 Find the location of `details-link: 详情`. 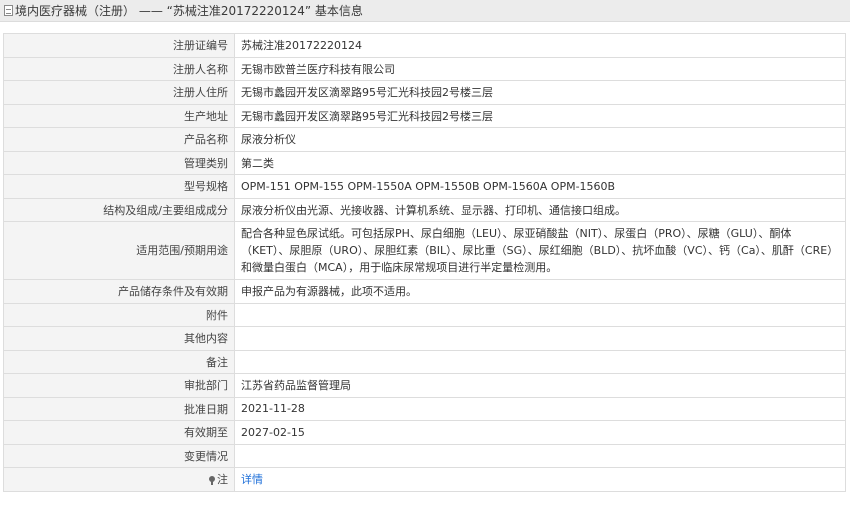

details-link: 详情 is located at coordinates (252, 479).